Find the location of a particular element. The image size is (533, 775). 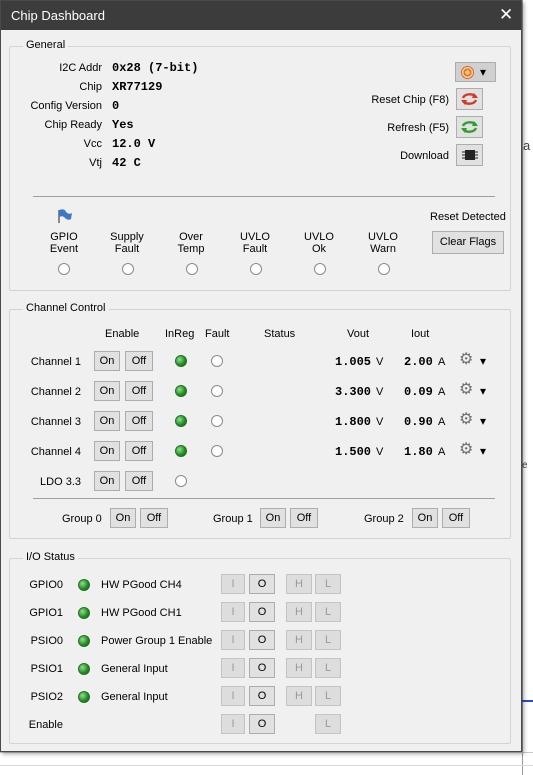

channel-2-on-button: On is located at coordinates (107, 391).